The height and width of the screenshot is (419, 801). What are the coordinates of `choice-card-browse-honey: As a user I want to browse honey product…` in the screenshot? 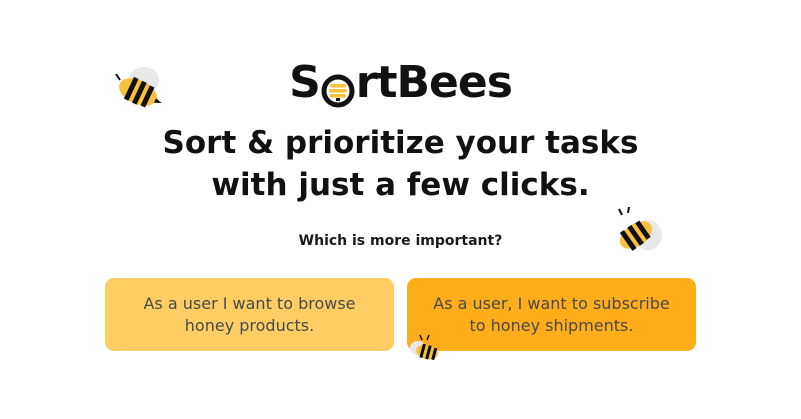 It's located at (249, 314).